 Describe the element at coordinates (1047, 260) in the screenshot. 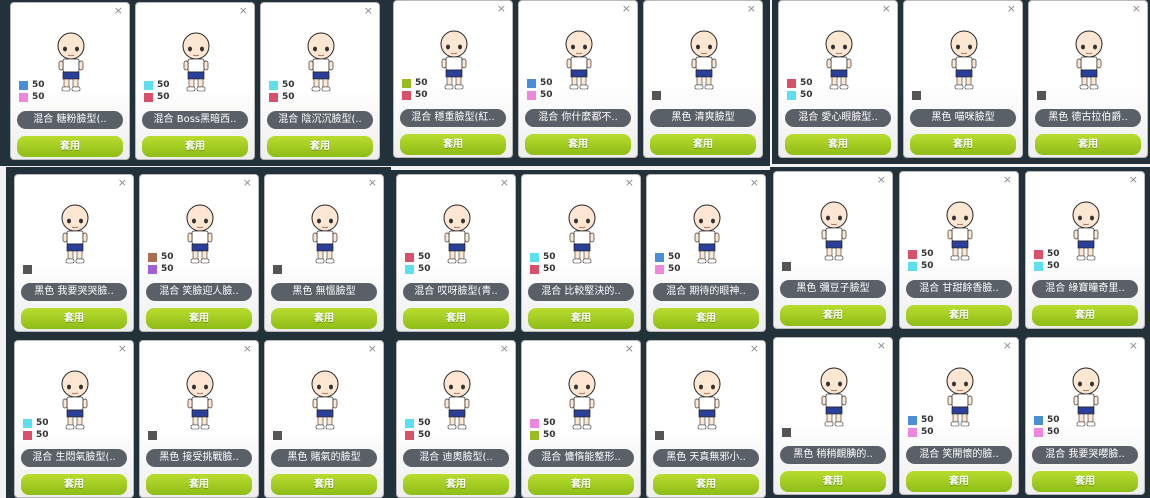

I see `color-mix-swatches: 50 50` at that location.